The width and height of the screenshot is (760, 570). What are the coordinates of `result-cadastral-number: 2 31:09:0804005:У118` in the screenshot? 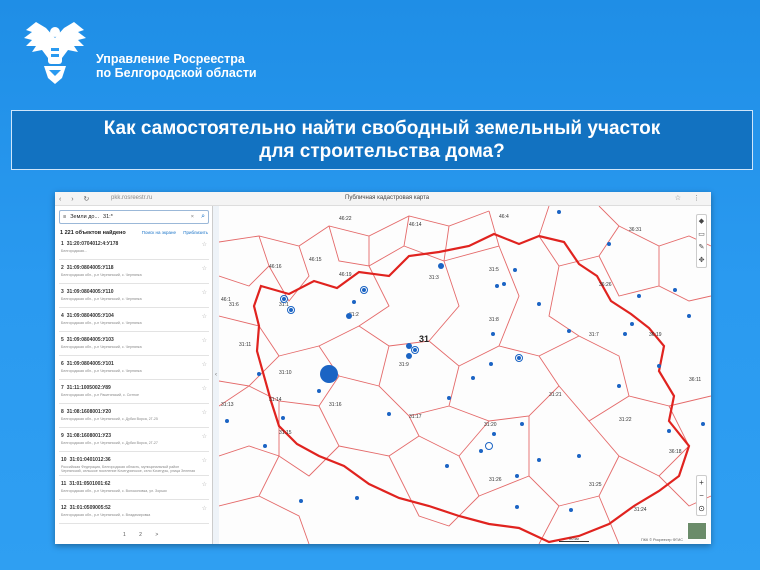 It's located at (87, 268).